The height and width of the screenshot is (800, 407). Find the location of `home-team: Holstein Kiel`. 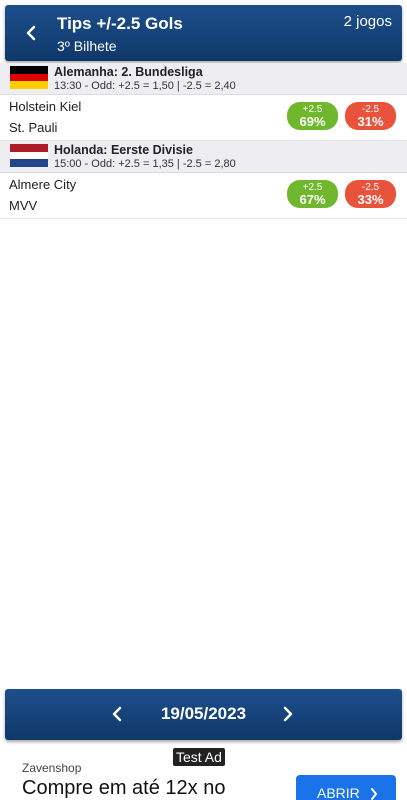

home-team: Holstein Kiel is located at coordinates (45, 106).